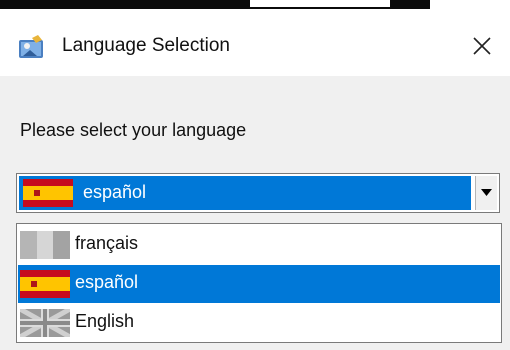 The image size is (510, 350). I want to click on language-select: español, so click(258, 193).